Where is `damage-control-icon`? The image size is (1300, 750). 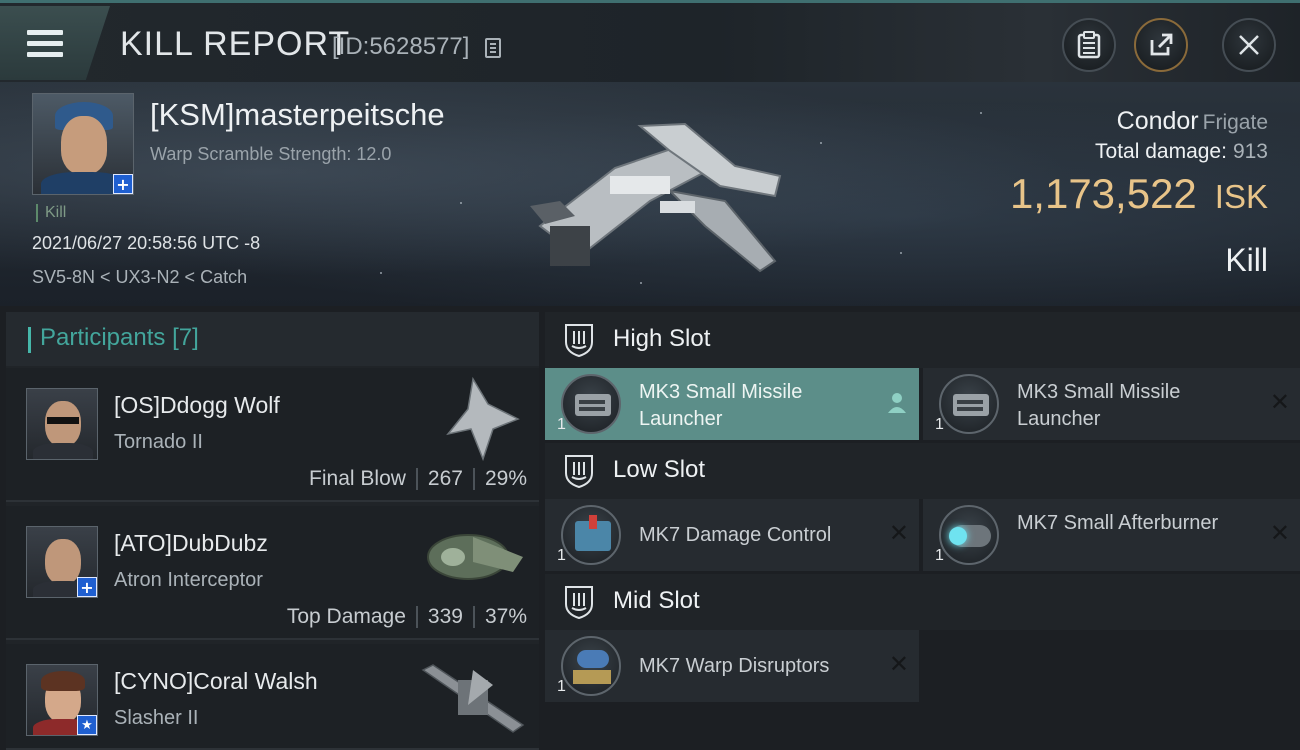 damage-control-icon is located at coordinates (591, 535).